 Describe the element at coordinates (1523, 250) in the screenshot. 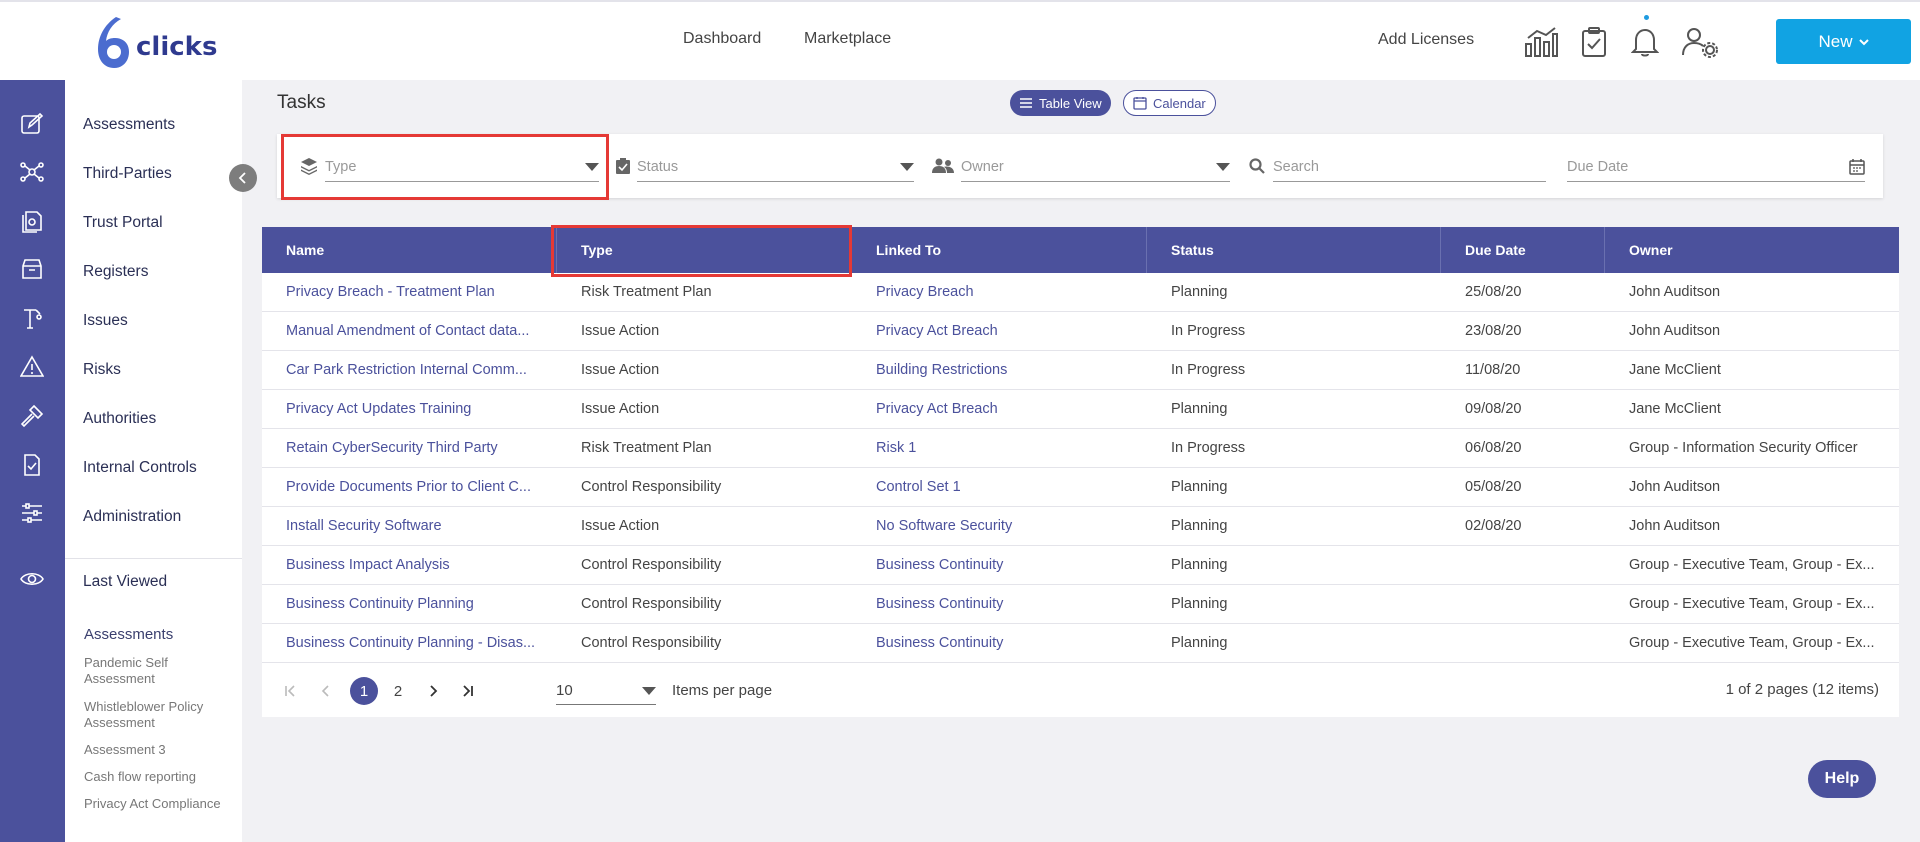

I see `column-header-due-date: Due Date` at that location.